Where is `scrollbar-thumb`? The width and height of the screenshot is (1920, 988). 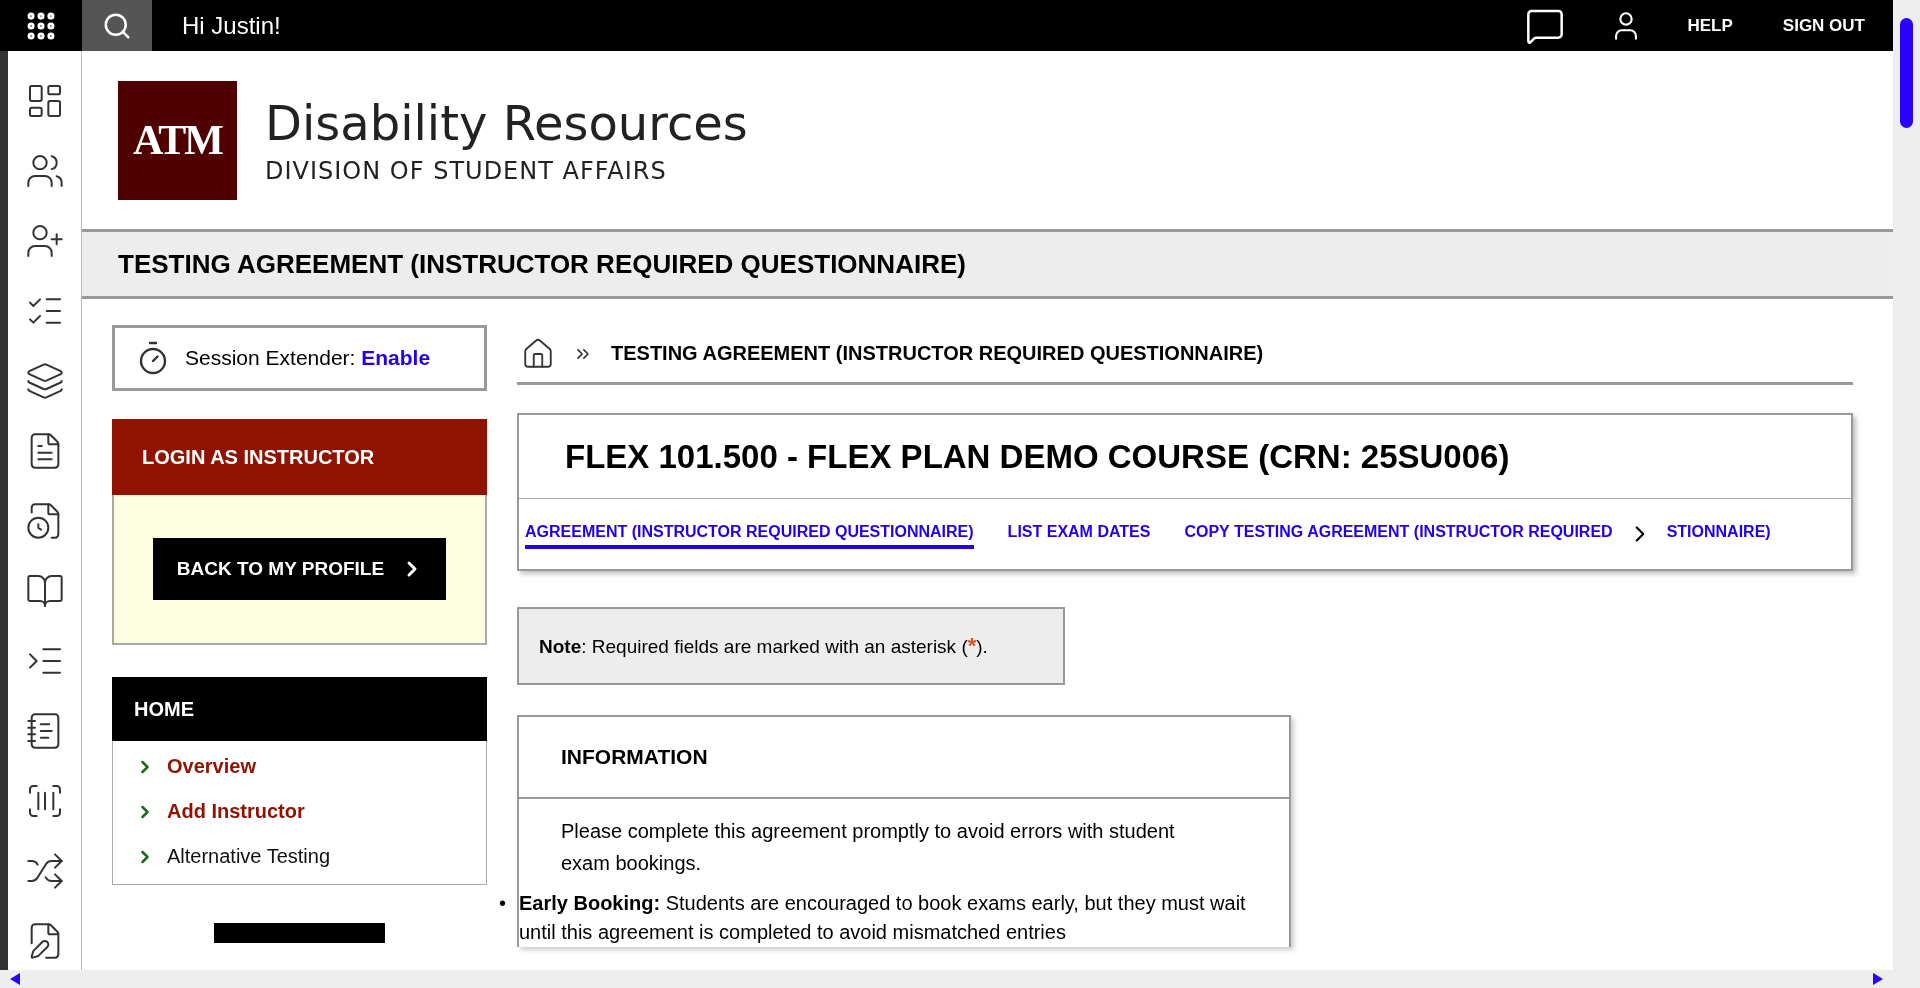
scrollbar-thumb is located at coordinates (1906, 73).